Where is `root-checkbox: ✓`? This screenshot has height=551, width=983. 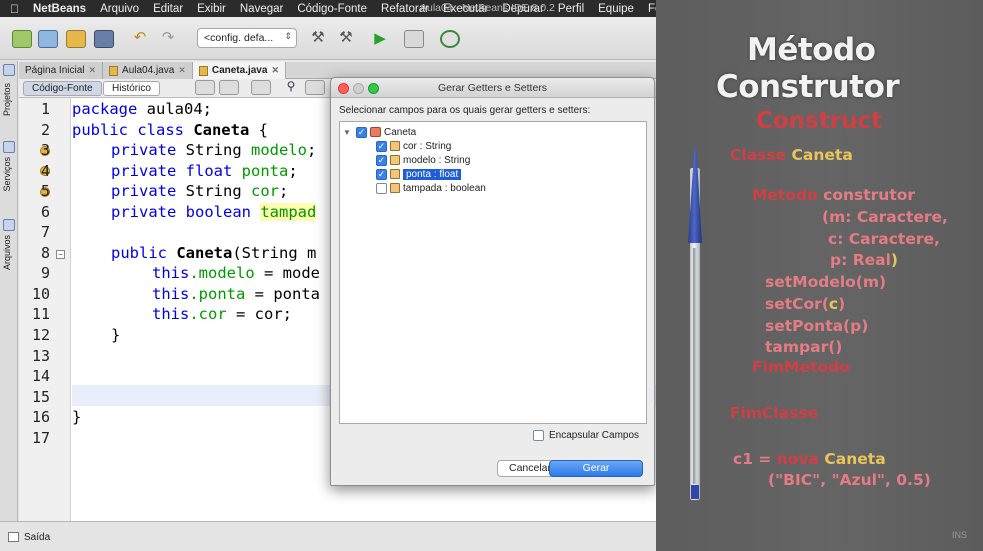 root-checkbox: ✓ is located at coordinates (361, 132).